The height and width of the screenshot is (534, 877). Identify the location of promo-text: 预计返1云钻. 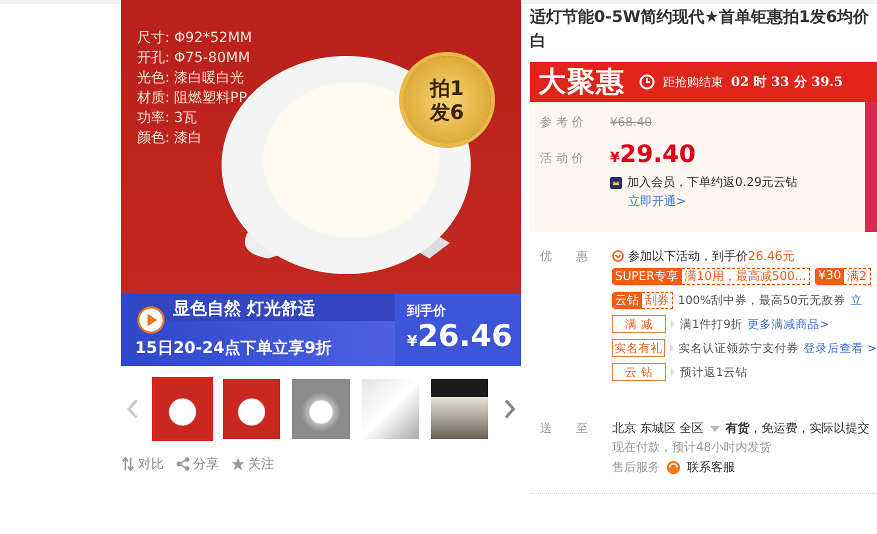
(714, 372).